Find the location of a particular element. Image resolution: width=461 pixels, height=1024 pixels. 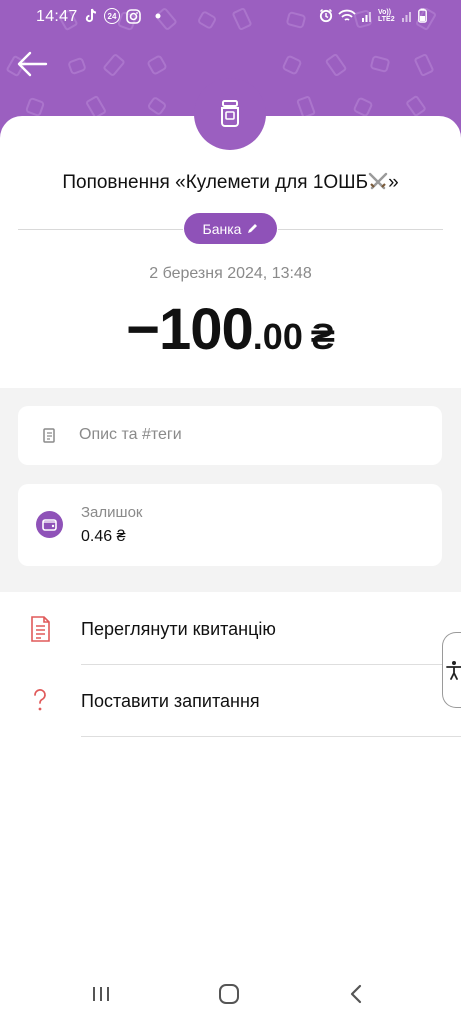

amount-fraction: .00 is located at coordinates (277, 336).